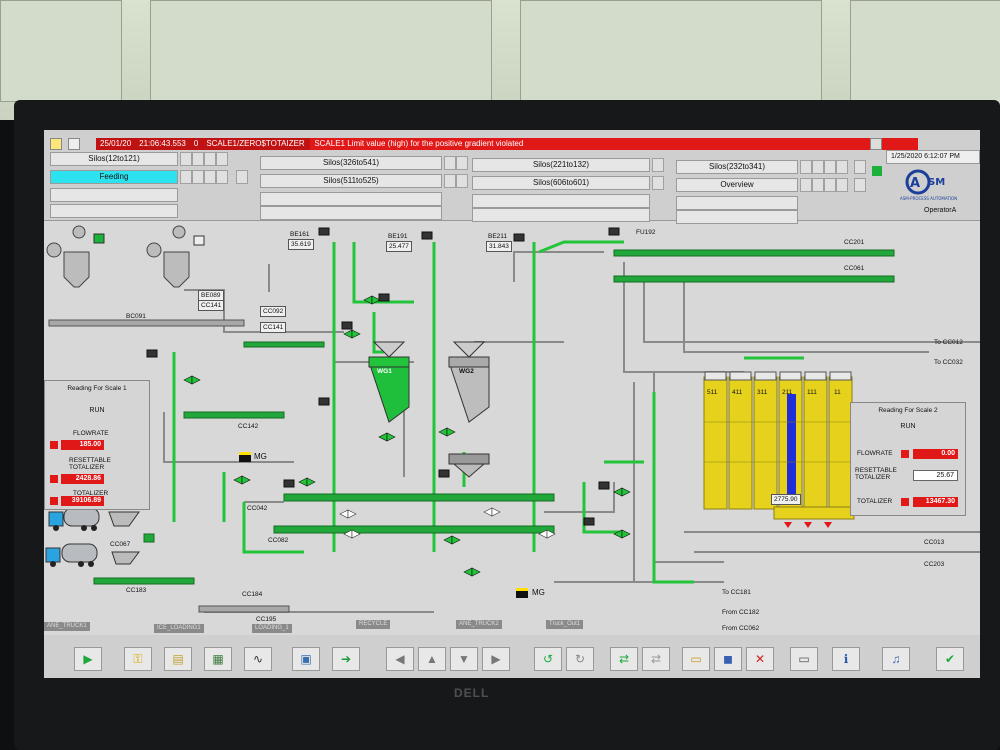 The image size is (1000, 750). I want to click on info-icon: ℹ, so click(846, 659).